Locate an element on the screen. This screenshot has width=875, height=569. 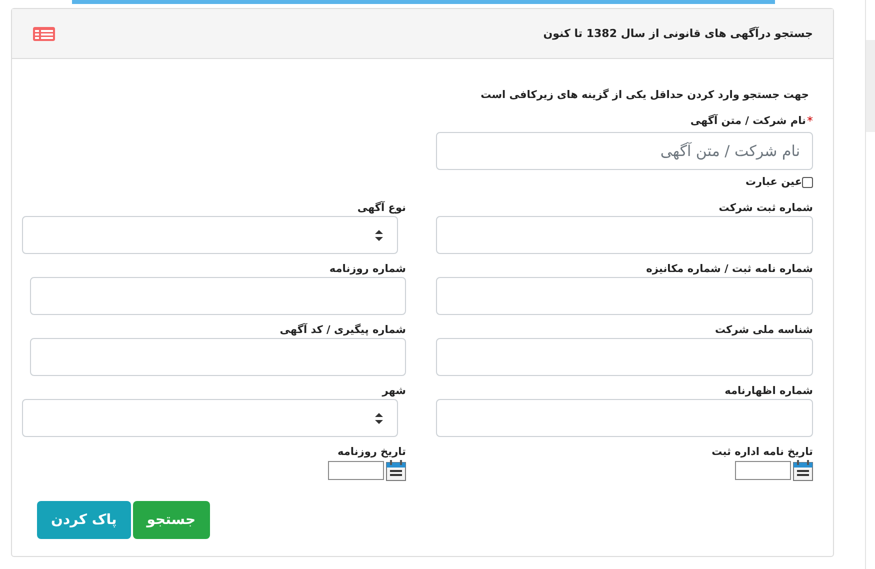
field-label: نام شرکت / متن آگهی is located at coordinates (748, 121).